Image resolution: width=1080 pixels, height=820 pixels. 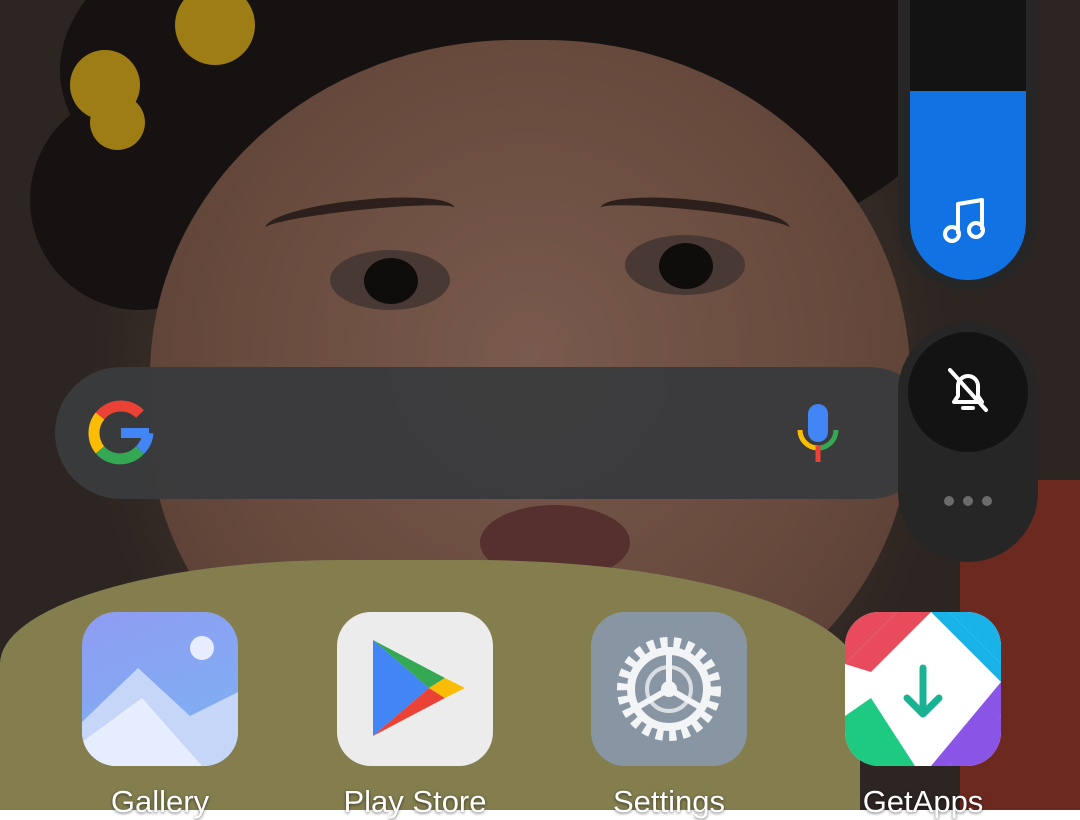 I want to click on more-dots-icon, so click(x=968, y=501).